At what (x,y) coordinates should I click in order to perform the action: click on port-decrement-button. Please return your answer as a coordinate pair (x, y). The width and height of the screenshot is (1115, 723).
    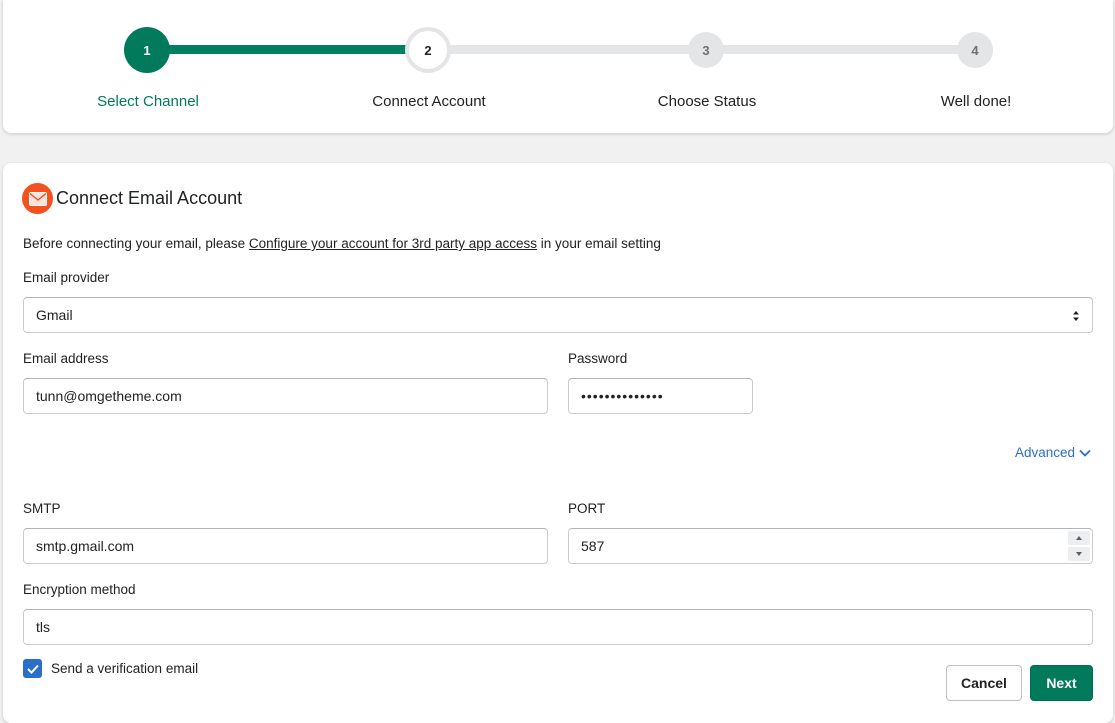
    Looking at the image, I should click on (1079, 554).